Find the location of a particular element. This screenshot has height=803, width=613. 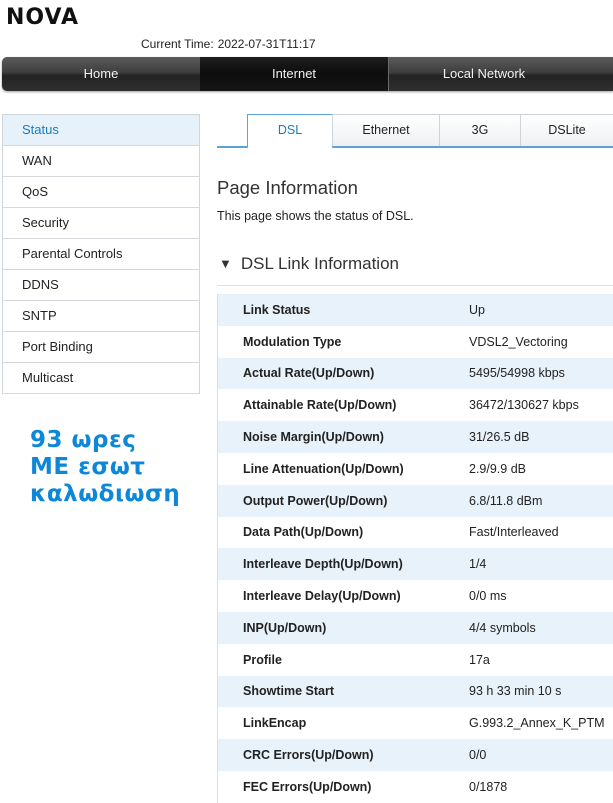

row-value: 17a is located at coordinates (479, 659).